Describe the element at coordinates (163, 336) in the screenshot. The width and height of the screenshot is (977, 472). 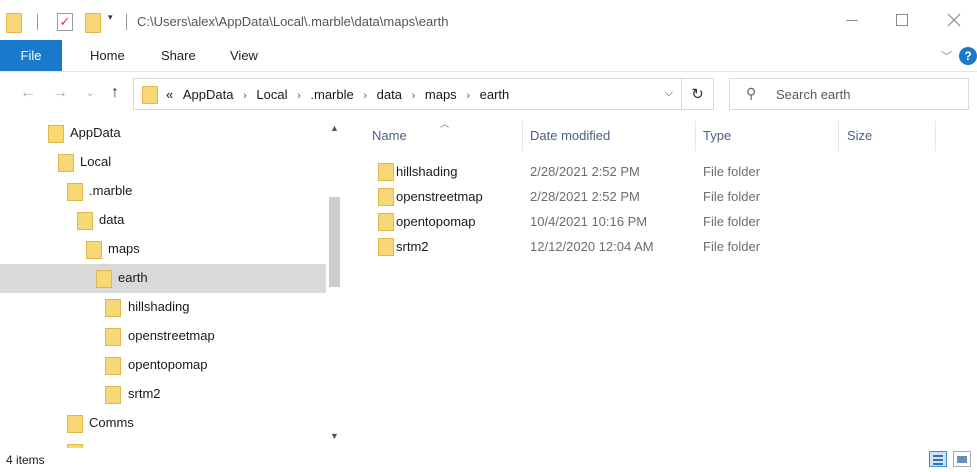
I see `tree-item-openstreetmap: openstreetmap` at that location.